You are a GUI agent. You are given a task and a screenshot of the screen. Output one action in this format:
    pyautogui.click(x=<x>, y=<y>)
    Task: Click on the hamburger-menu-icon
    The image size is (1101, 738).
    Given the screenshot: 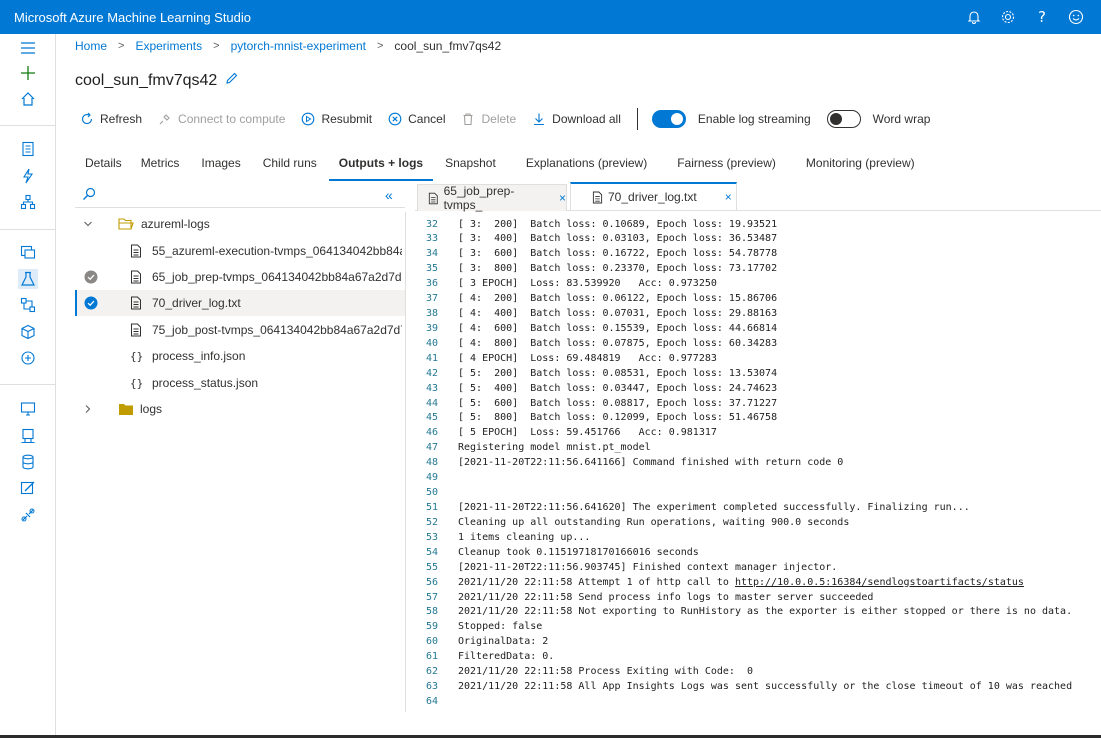 What is the action you would take?
    pyautogui.click(x=28, y=48)
    